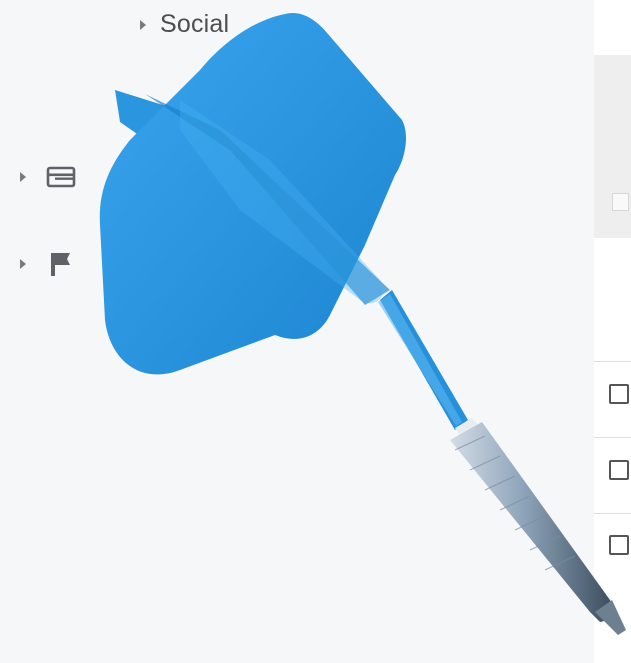  I want to click on promo-banner, so click(612, 146).